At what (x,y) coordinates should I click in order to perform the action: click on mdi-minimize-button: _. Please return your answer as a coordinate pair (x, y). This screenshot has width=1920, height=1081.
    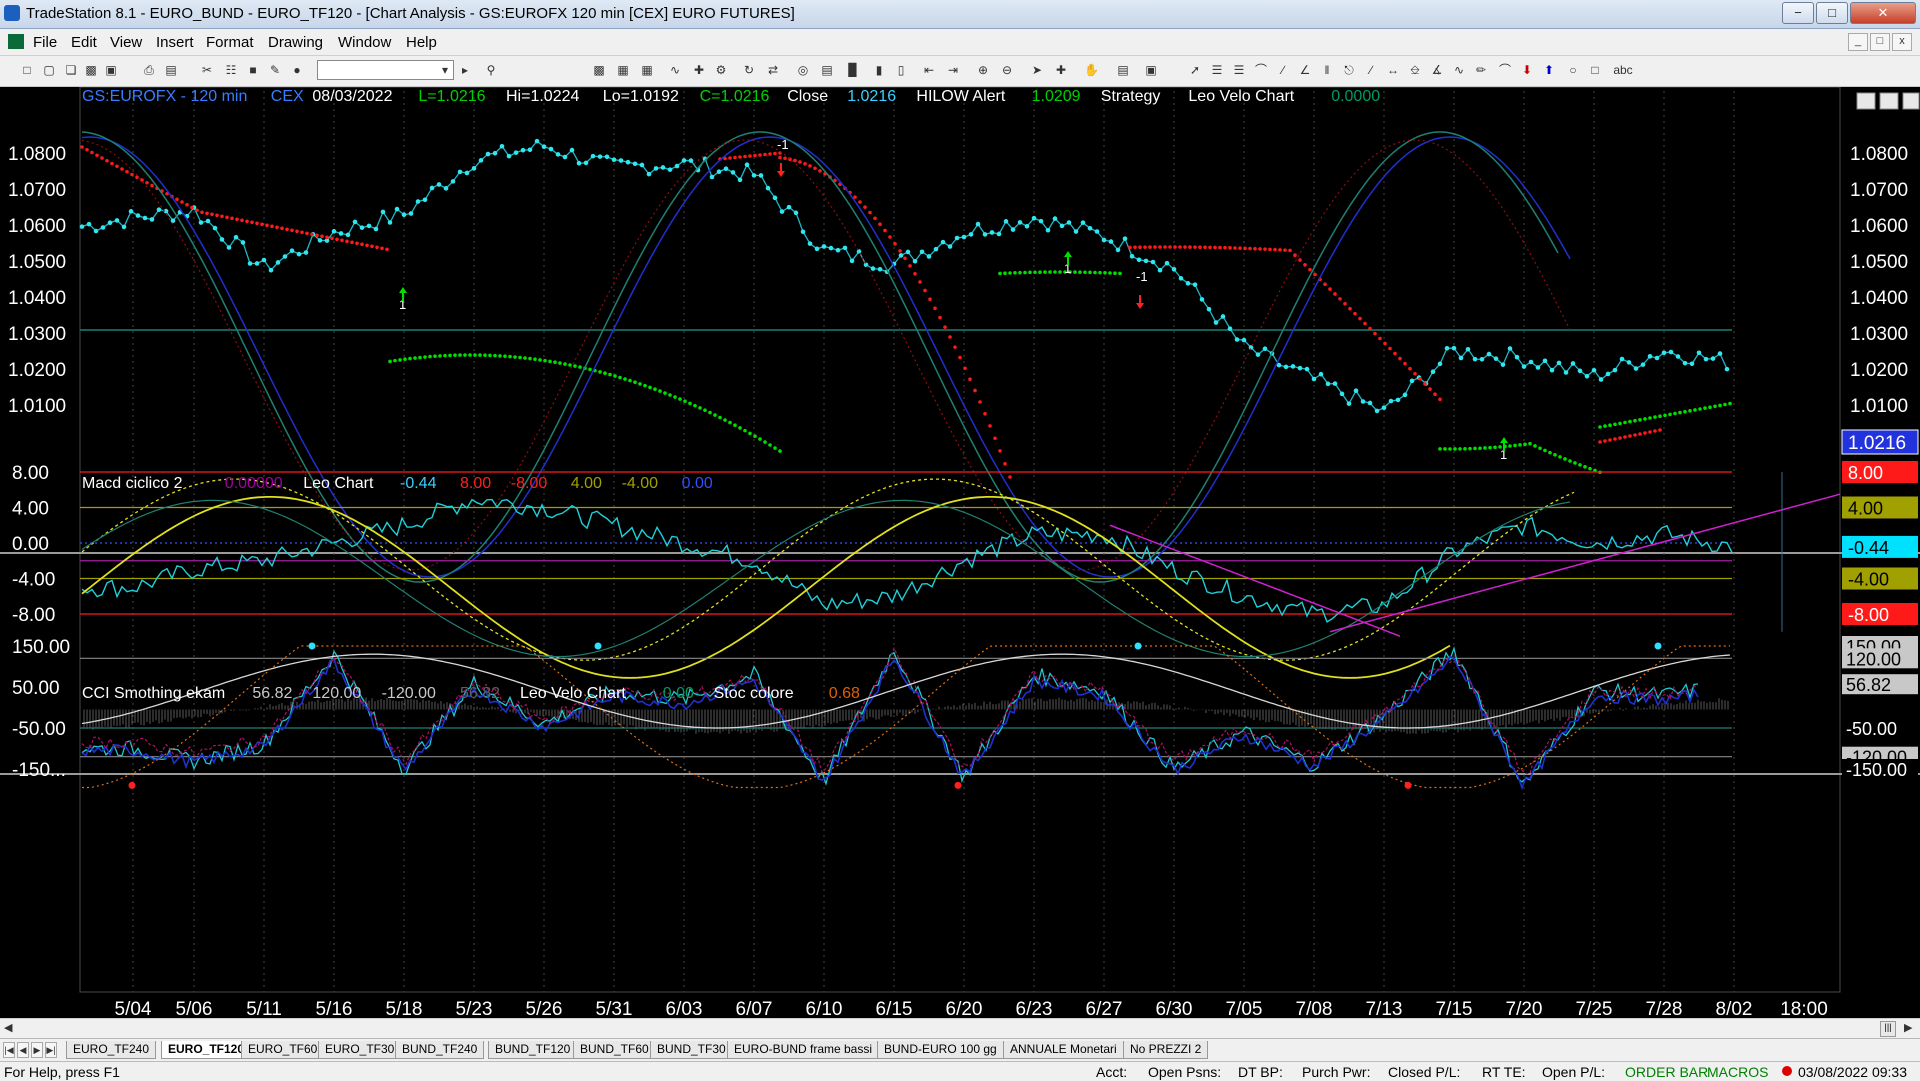
    Looking at the image, I should click on (1858, 42).